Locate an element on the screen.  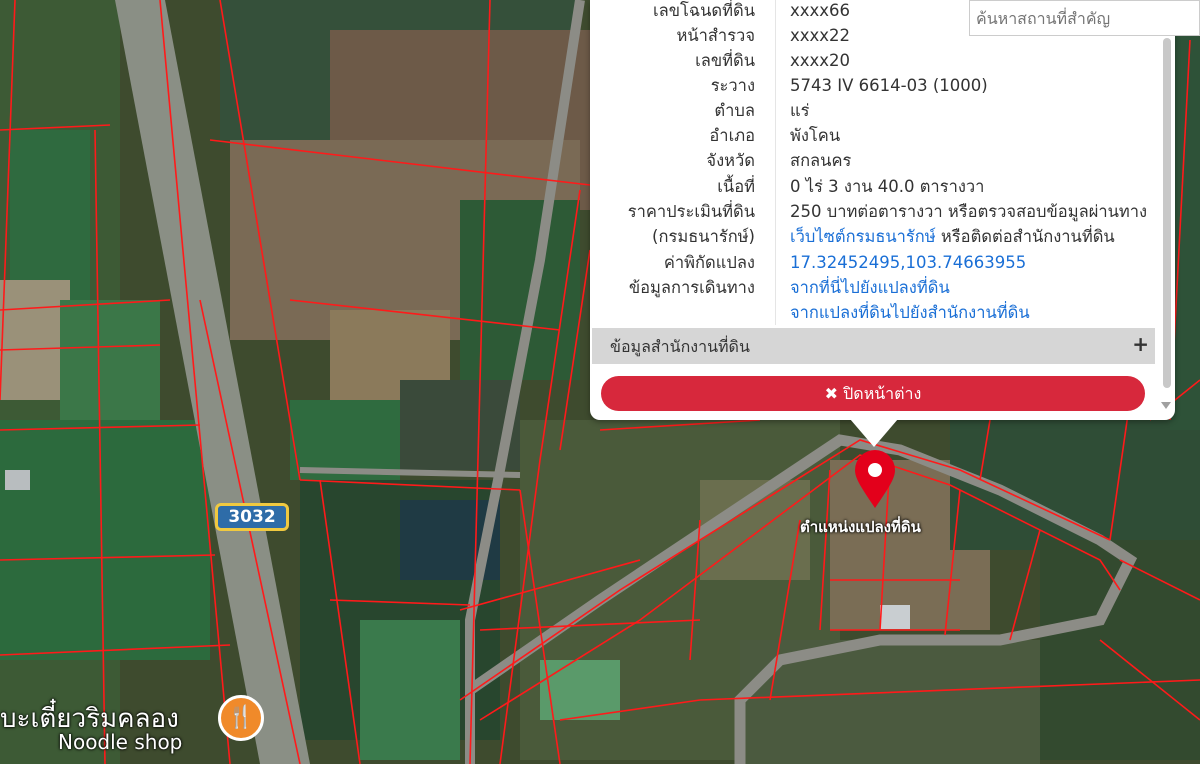
scroll-down-arrow-icon is located at coordinates (1166, 405).